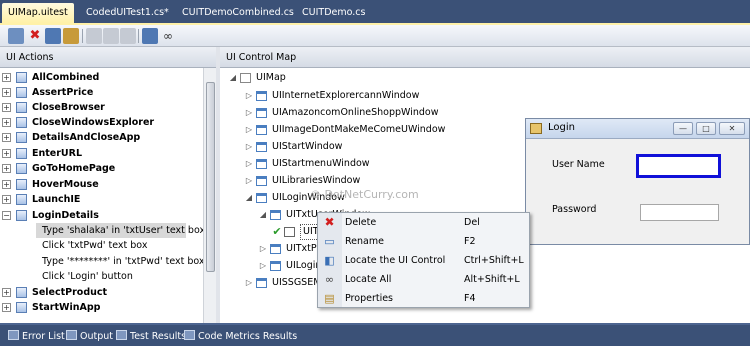  I want to click on action-label: AllCombined, so click(66, 77).